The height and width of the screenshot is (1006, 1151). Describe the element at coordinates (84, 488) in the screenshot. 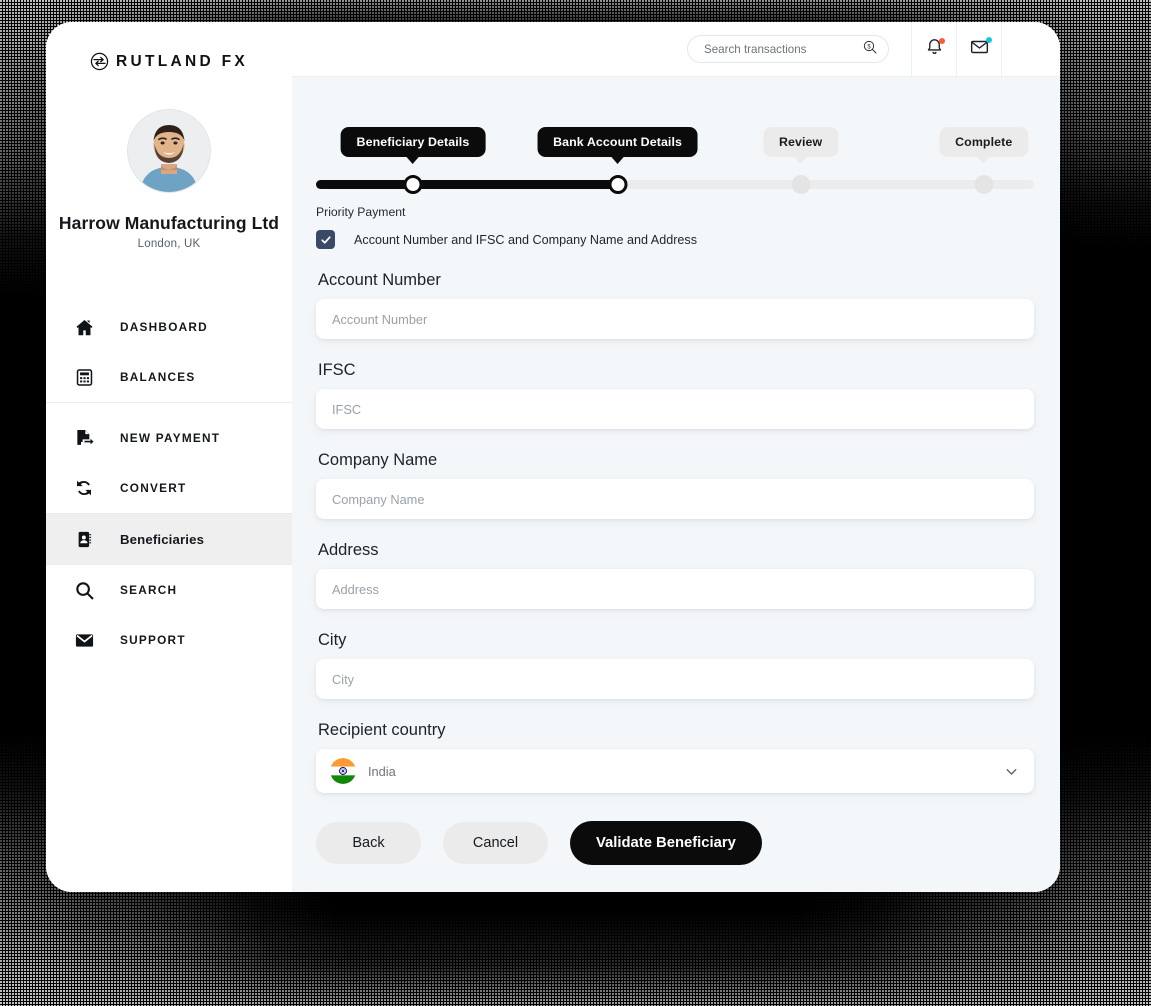

I see `refresh-icon` at that location.